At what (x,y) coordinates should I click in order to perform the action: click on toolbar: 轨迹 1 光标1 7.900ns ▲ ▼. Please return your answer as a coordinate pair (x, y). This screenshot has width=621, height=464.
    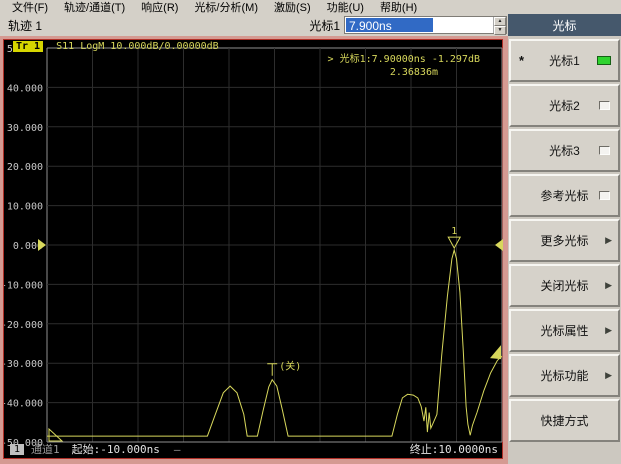
    Looking at the image, I should click on (254, 25).